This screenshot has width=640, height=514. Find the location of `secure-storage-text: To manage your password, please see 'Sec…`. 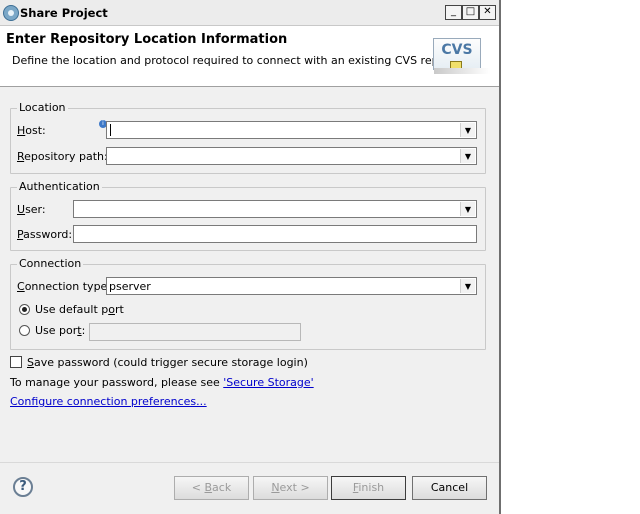

secure-storage-text: To manage your password, please see 'Sec… is located at coordinates (162, 382).